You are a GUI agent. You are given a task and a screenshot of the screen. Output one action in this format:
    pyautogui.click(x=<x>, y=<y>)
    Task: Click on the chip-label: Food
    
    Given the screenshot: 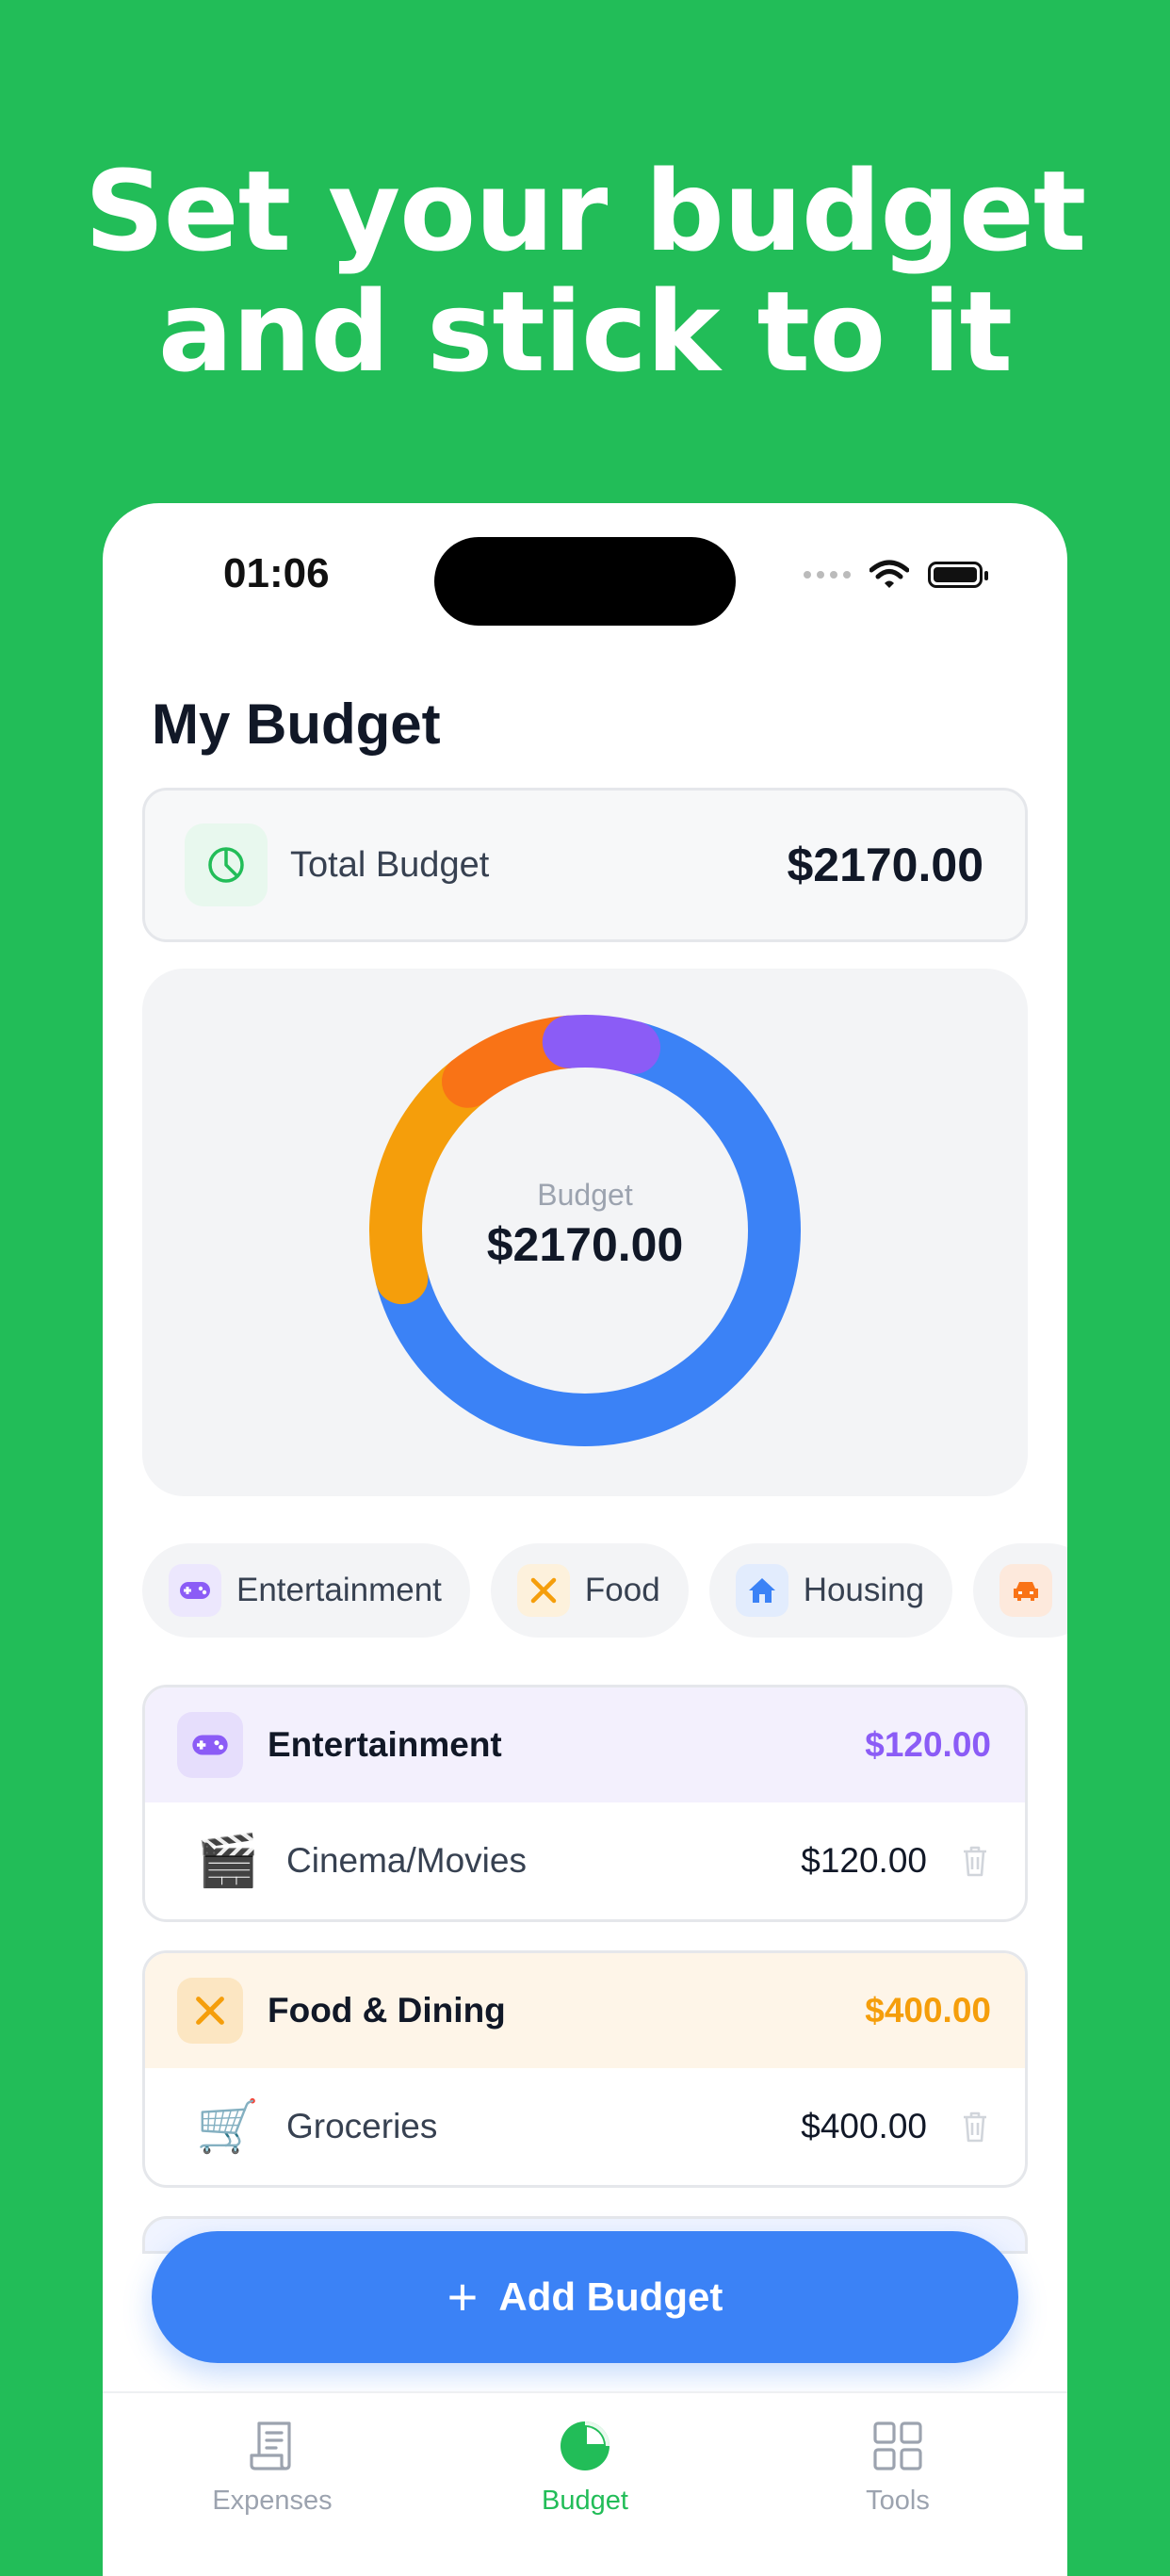 What is the action you would take?
    pyautogui.click(x=622, y=1590)
    